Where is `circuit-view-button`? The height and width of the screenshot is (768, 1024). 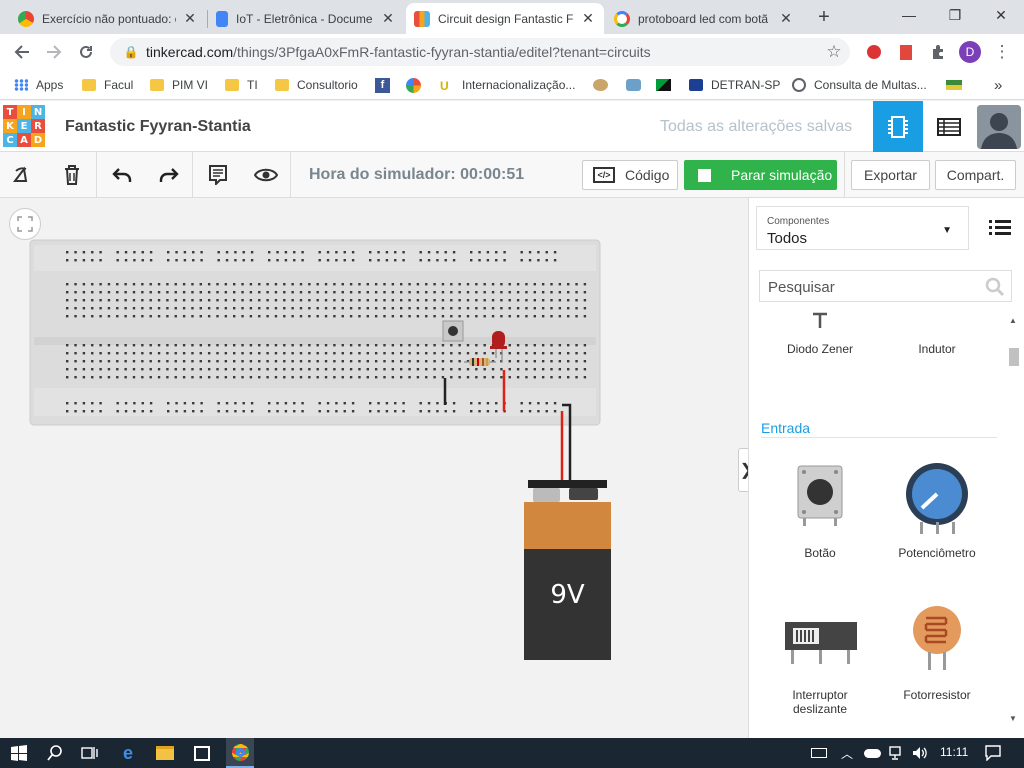 circuit-view-button is located at coordinates (898, 126).